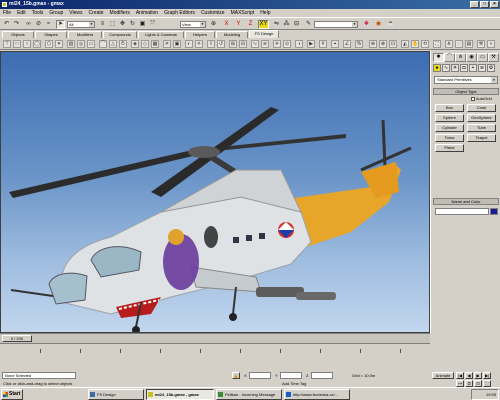 Image resolution: width=500 pixels, height=400 pixels. I want to click on sphere-icon: ◯, so click(37, 44).